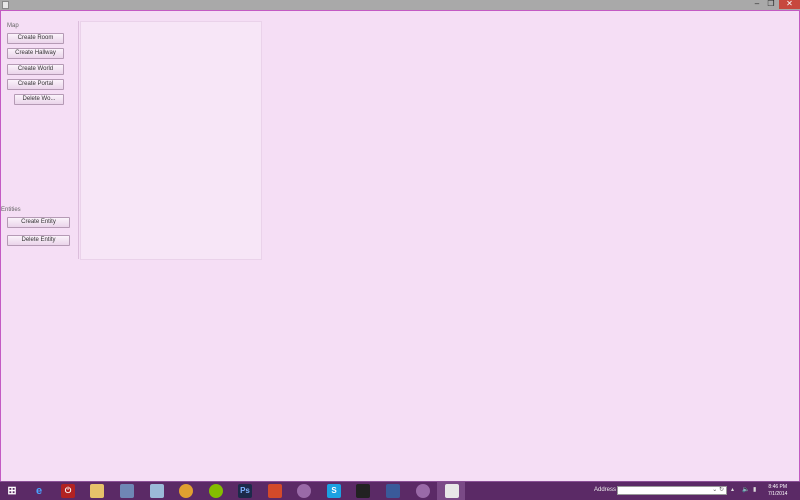 This screenshot has height=500, width=800. What do you see at coordinates (68, 491) in the screenshot?
I see `power-icon: ⏻` at bounding box center [68, 491].